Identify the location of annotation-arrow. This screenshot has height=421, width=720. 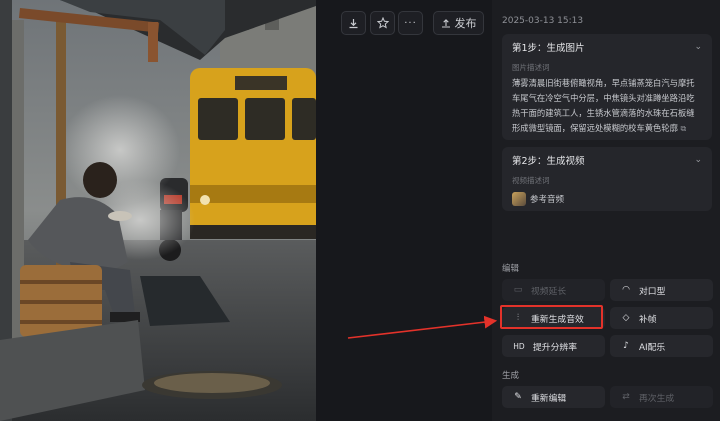
(422, 327).